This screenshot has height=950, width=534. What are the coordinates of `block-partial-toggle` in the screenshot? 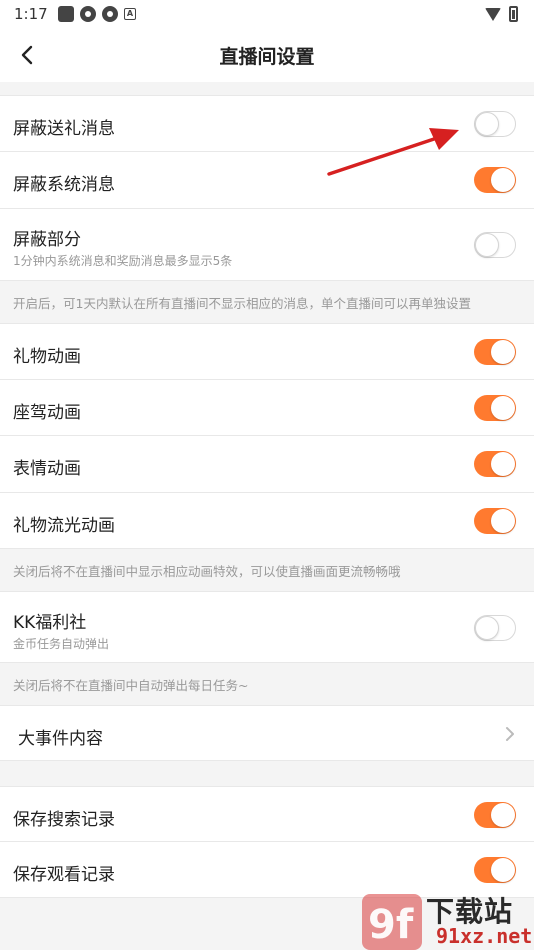 It's located at (495, 245).